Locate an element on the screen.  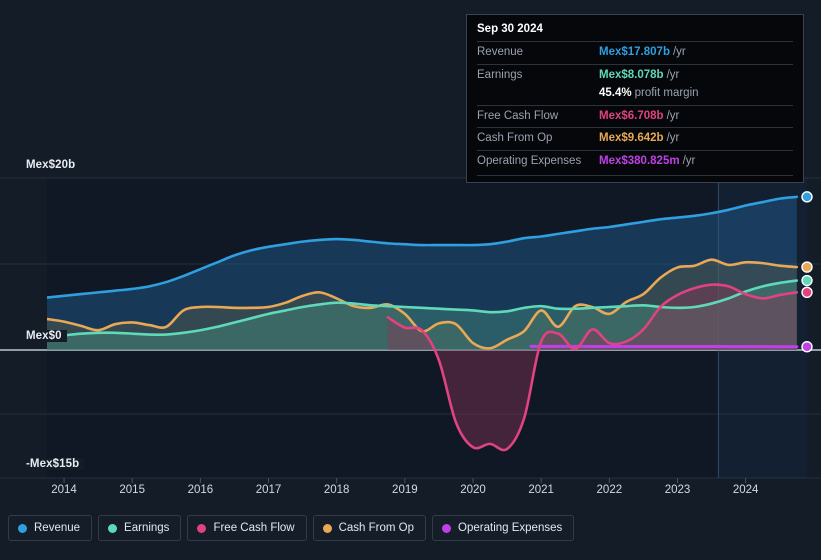
legend-item-operating-expenses: Operating Expenses is located at coordinates (503, 528).